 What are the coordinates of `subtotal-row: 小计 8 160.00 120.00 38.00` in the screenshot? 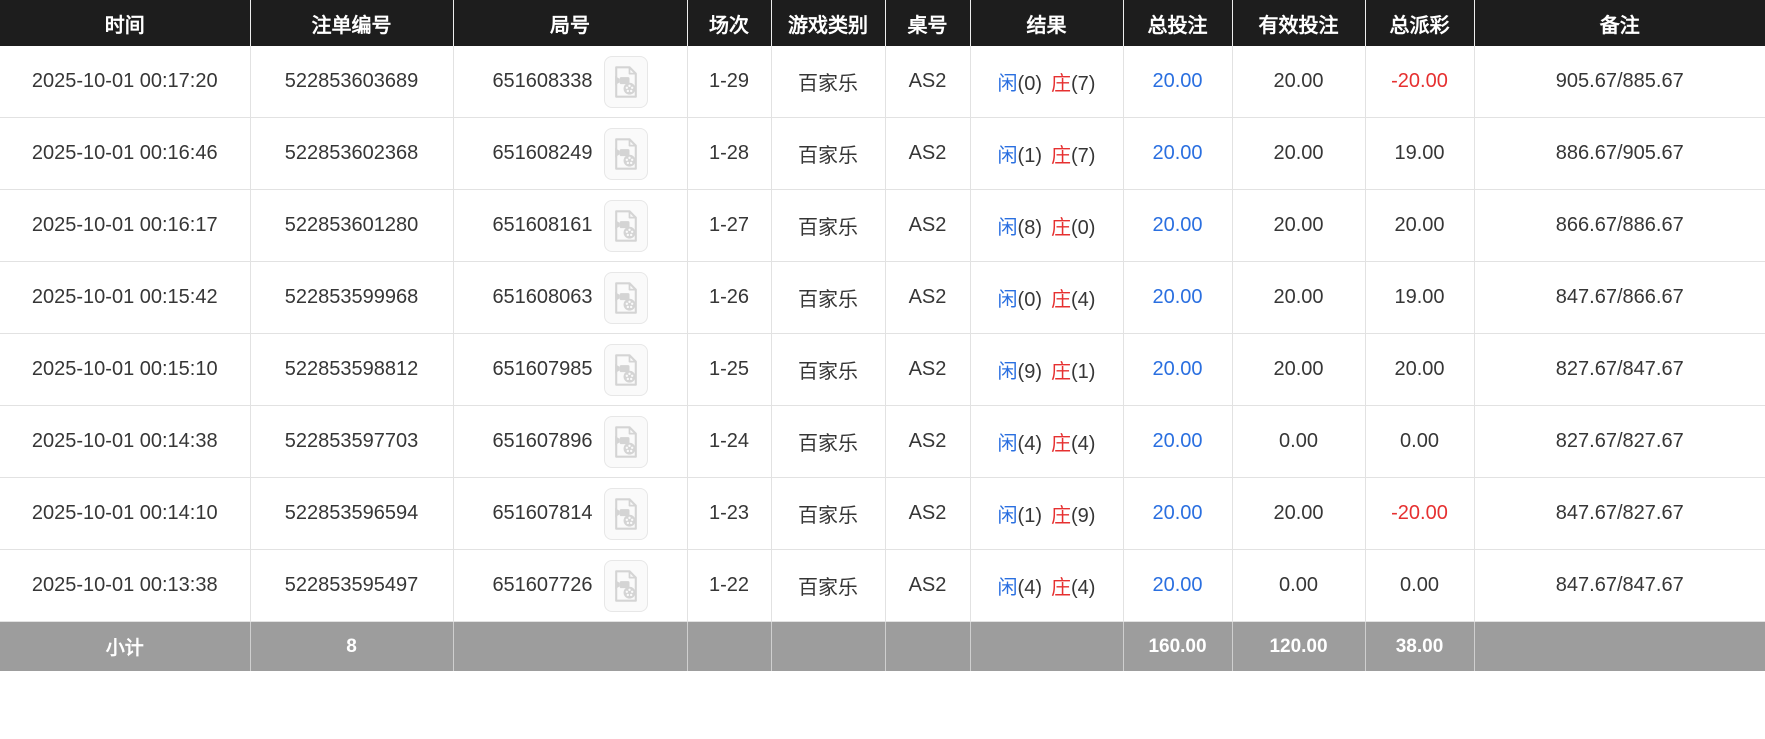 It's located at (882, 646).